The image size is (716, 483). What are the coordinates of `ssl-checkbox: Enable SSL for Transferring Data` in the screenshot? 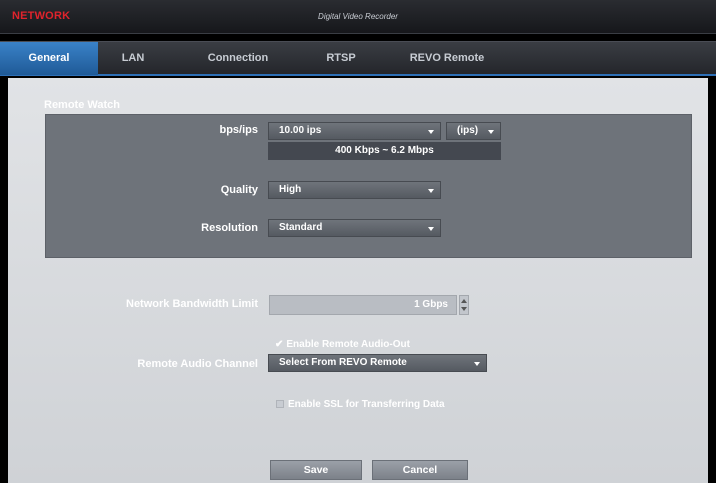 It's located at (360, 404).